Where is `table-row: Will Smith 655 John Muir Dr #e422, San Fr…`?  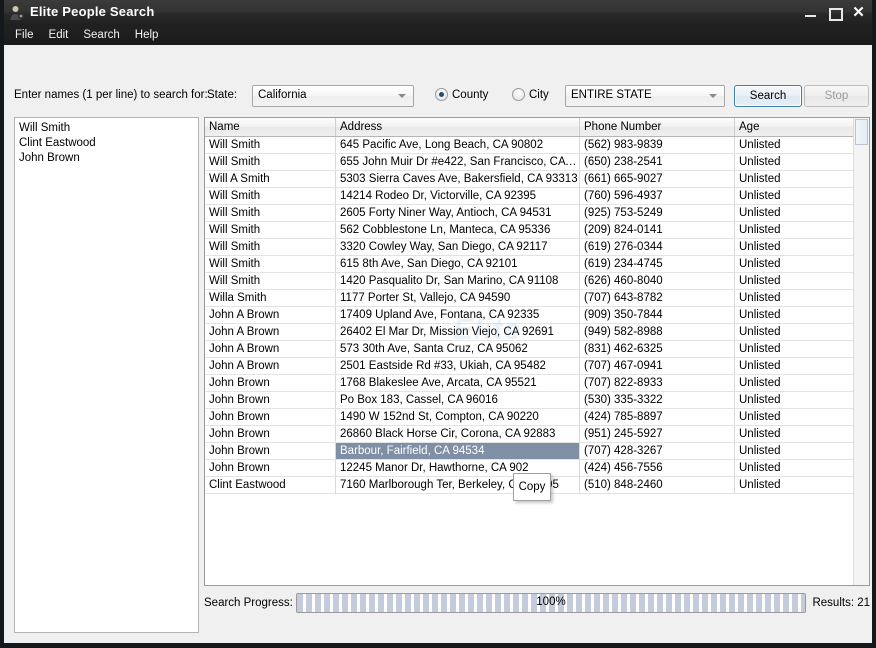
table-row: Will Smith 655 John Muir Dr #e422, San Fr… is located at coordinates (537, 162).